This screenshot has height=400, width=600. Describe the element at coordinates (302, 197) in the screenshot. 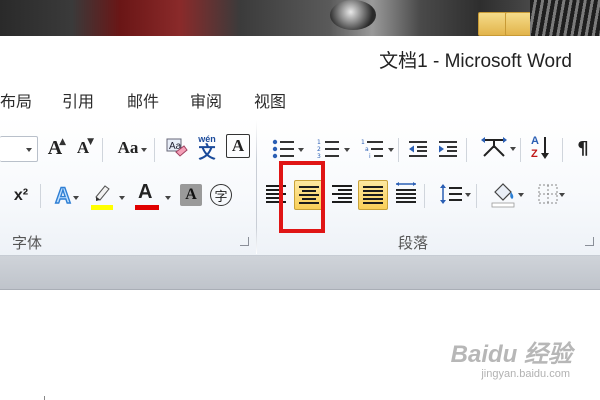

I see `annotation-highlight-box` at that location.